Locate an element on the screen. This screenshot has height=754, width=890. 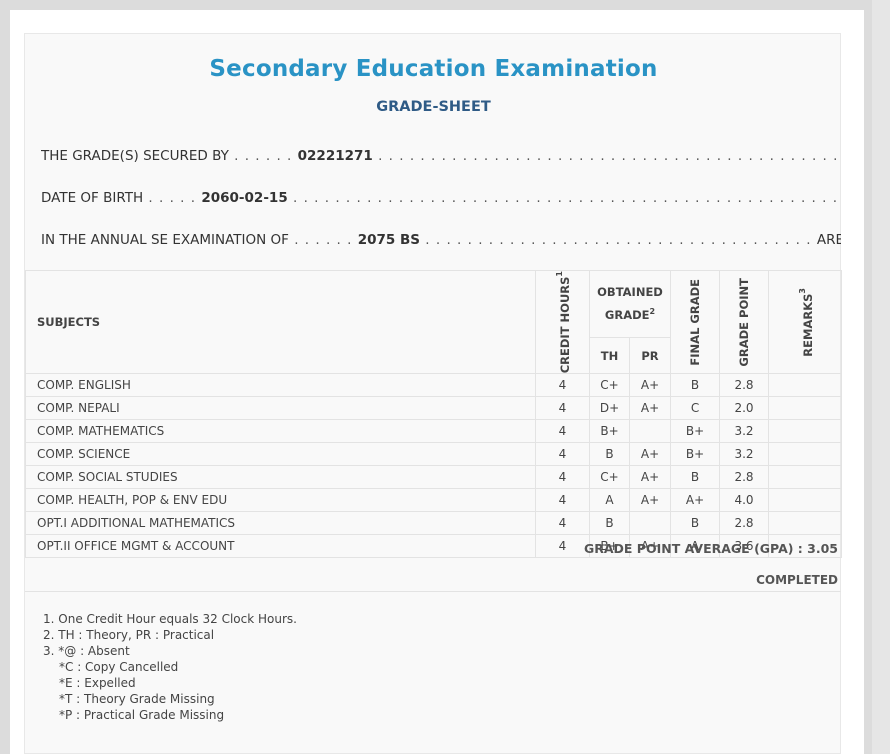
dob-label: DATE OF BIRTH is located at coordinates (92, 198).